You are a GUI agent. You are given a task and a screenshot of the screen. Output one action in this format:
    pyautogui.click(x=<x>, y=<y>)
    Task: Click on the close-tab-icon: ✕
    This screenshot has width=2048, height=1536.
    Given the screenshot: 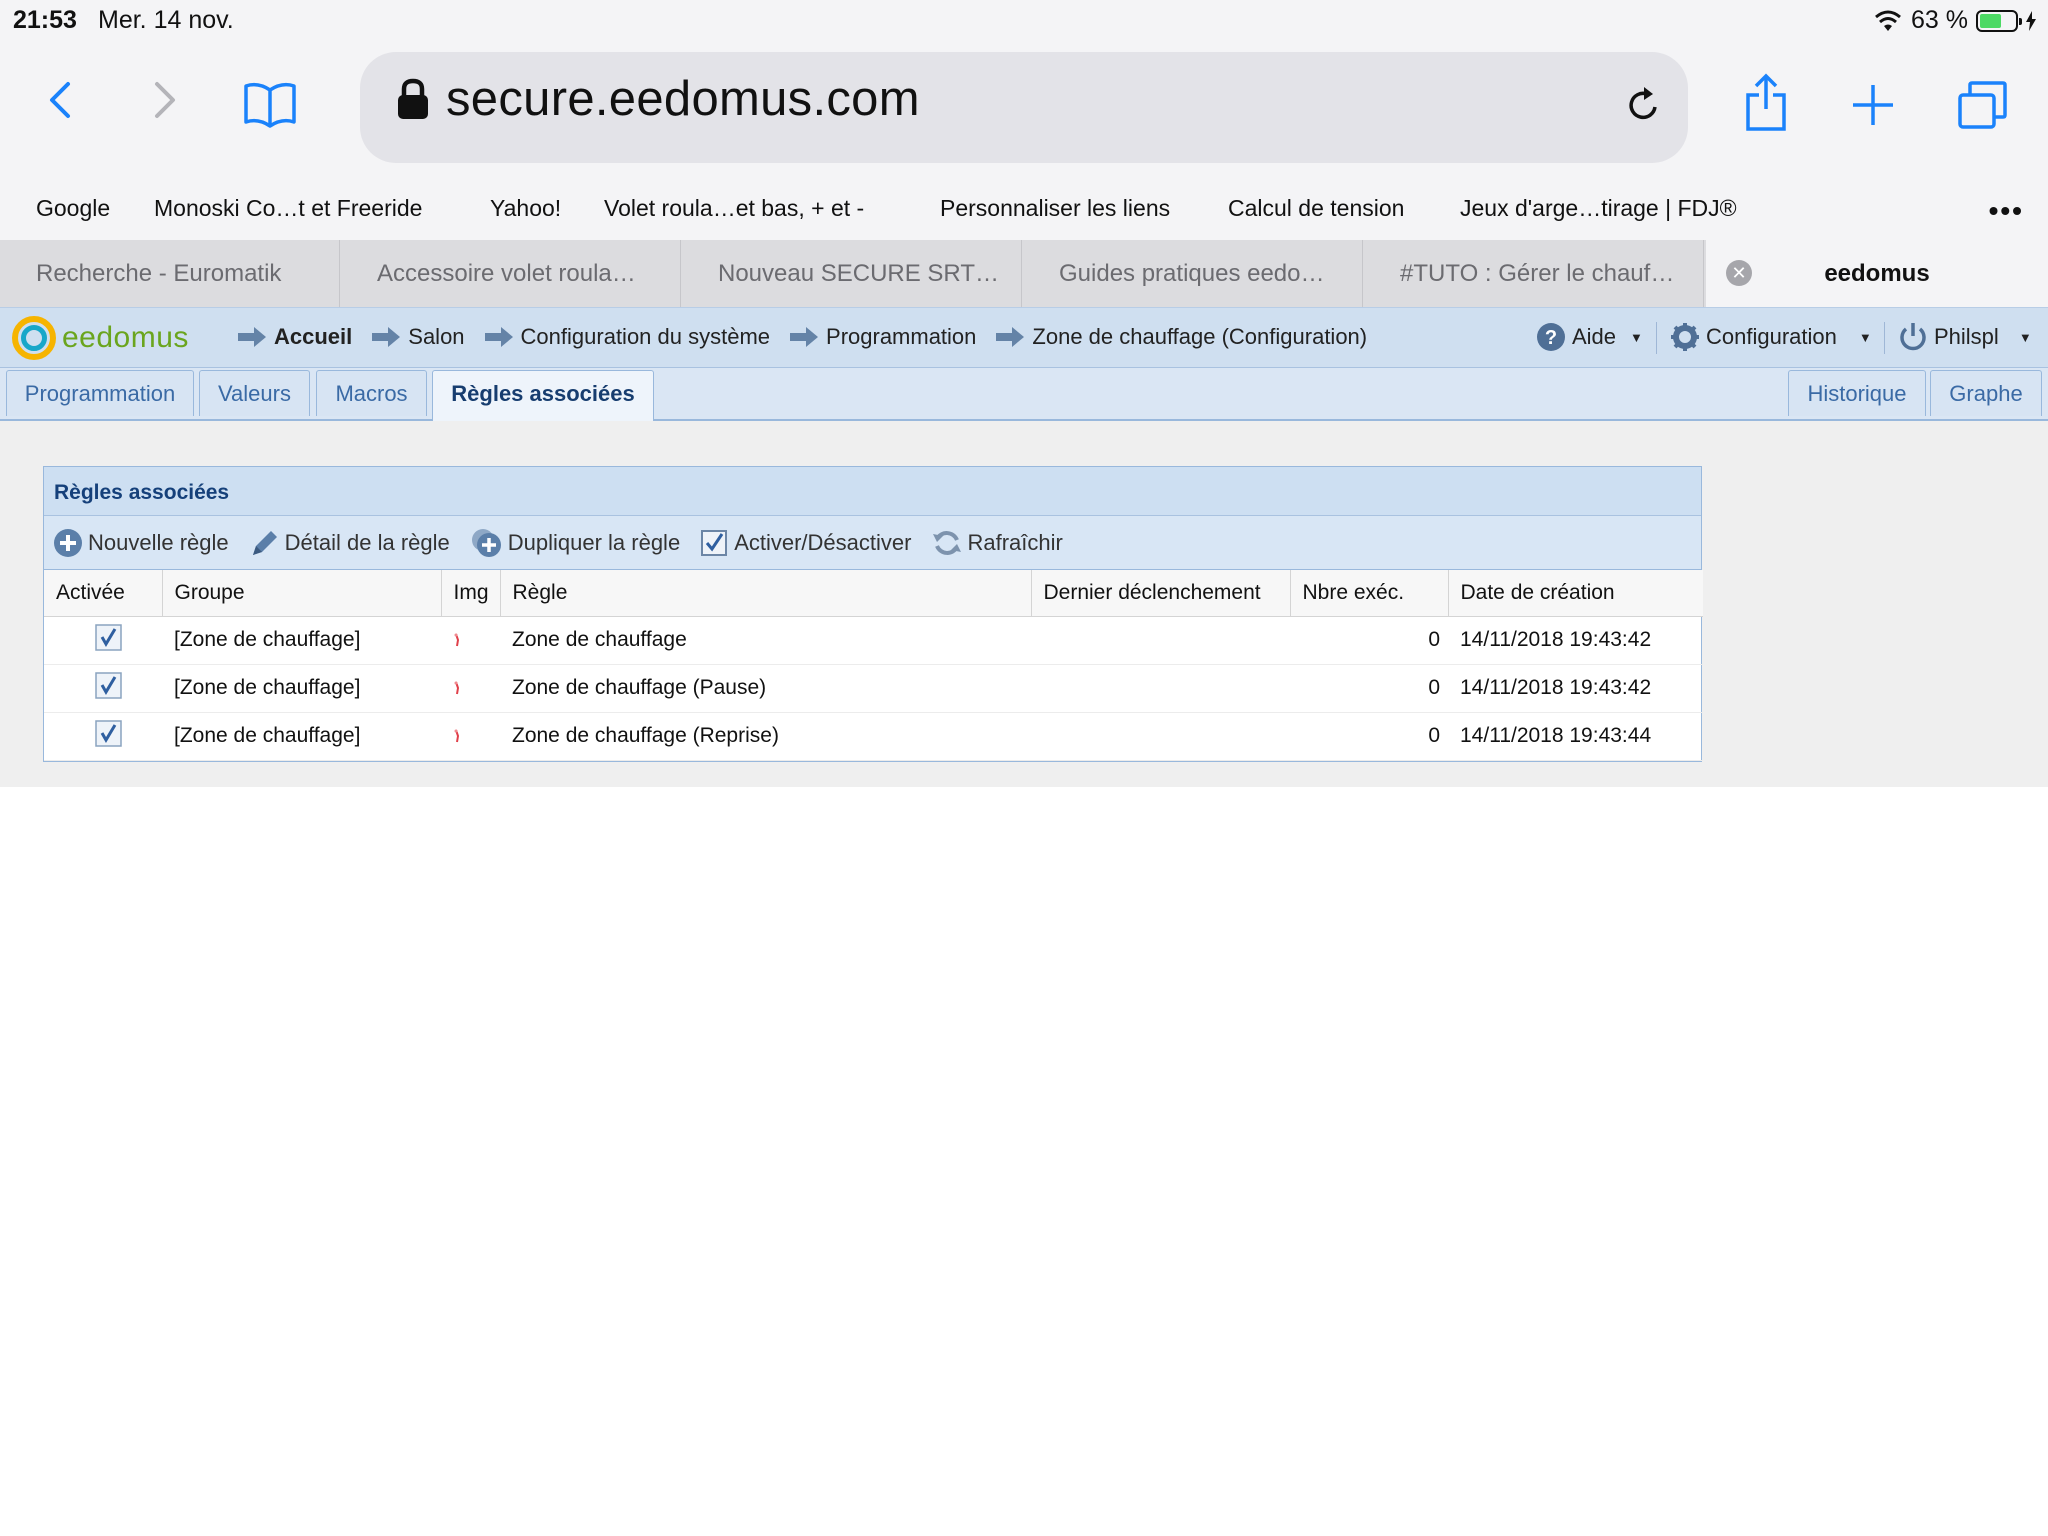 What is the action you would take?
    pyautogui.click(x=1739, y=273)
    